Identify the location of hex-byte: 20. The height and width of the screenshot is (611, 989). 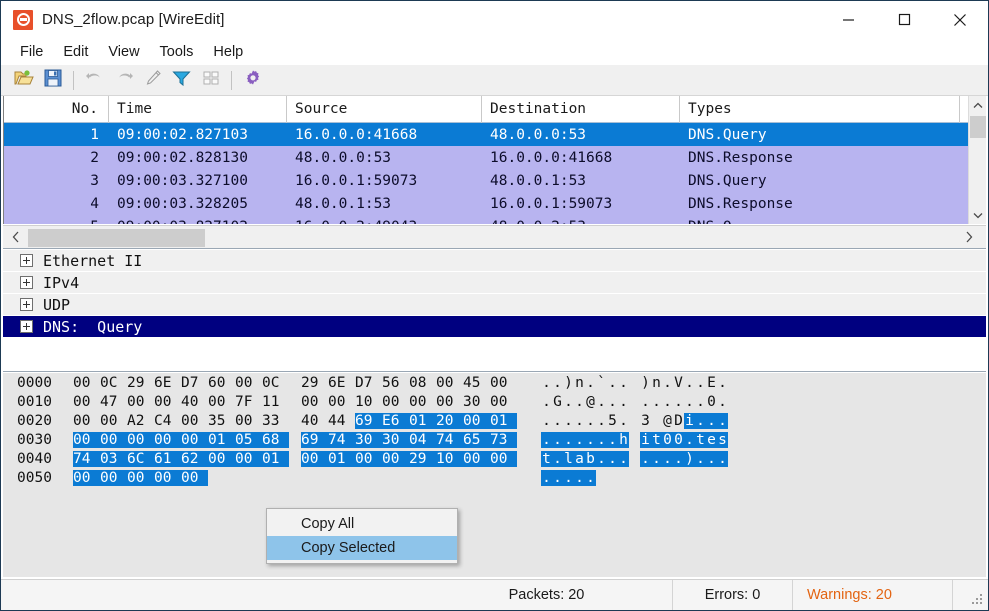
(449, 420).